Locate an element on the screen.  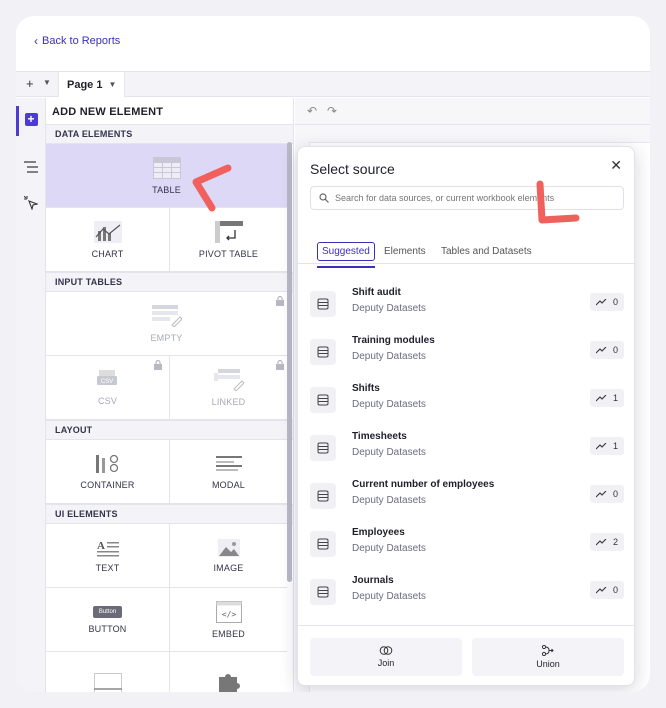
union-label: Union is located at coordinates (548, 664).